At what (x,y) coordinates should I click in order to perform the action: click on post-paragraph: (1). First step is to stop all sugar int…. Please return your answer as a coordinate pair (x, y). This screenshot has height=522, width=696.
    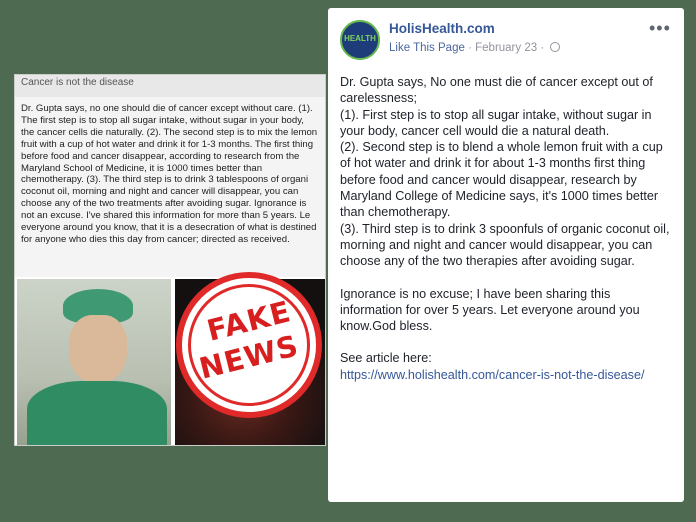
    Looking at the image, I should click on (496, 122).